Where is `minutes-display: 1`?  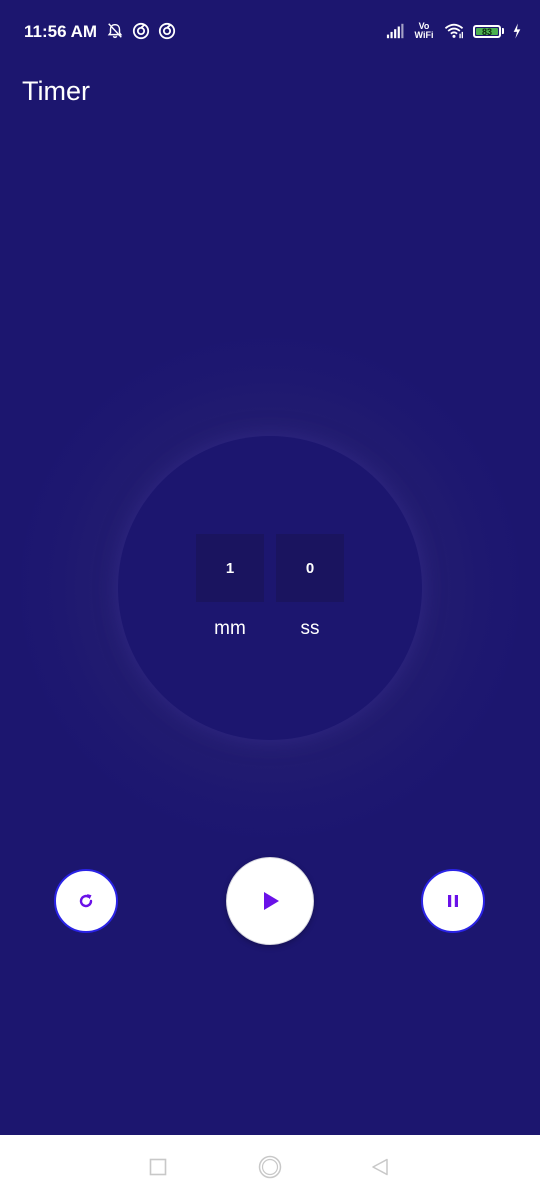
minutes-display: 1 is located at coordinates (230, 568).